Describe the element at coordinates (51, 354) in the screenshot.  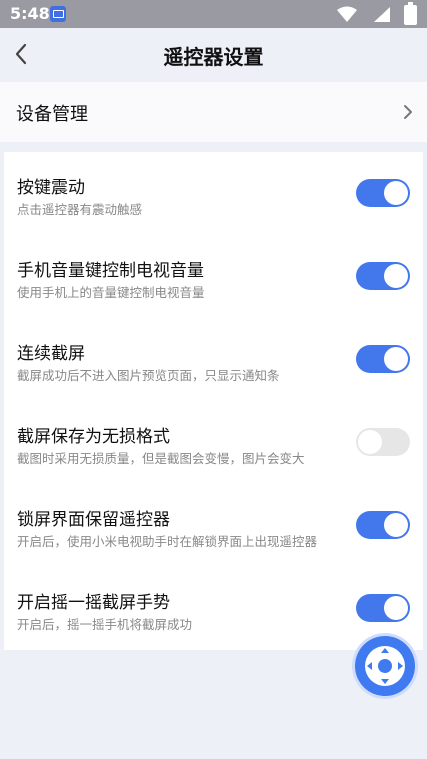
I see `setting-title: 连续截屏` at that location.